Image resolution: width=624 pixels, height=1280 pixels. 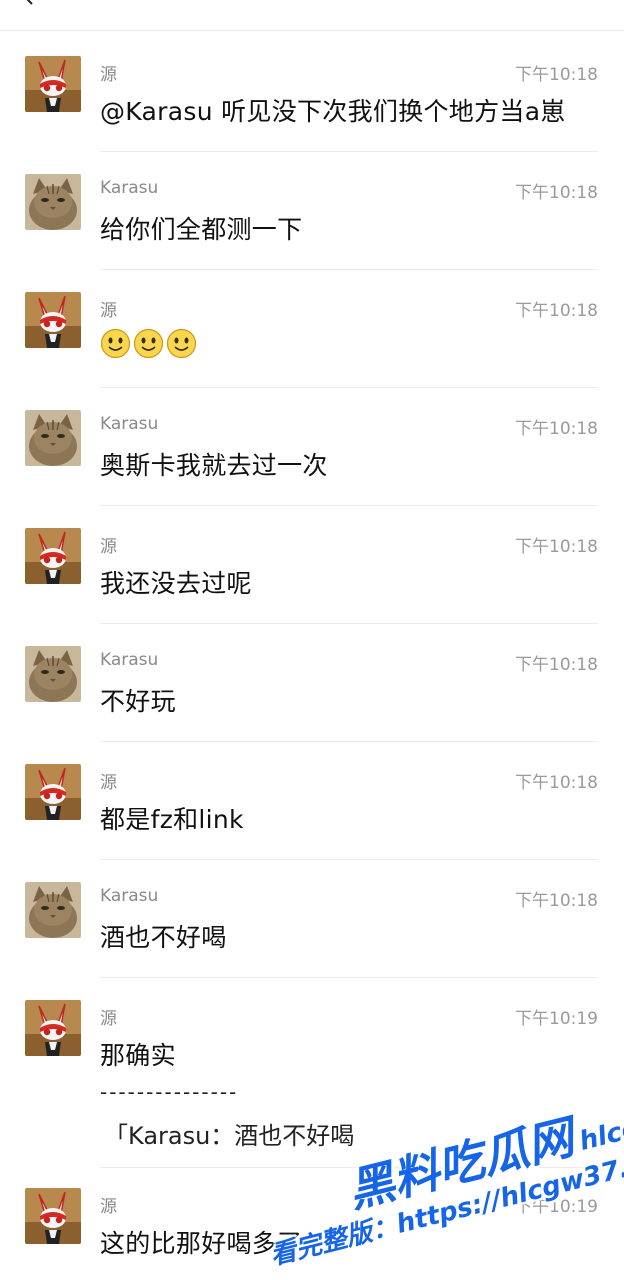 I want to click on message-text: 不好玩, so click(x=138, y=700).